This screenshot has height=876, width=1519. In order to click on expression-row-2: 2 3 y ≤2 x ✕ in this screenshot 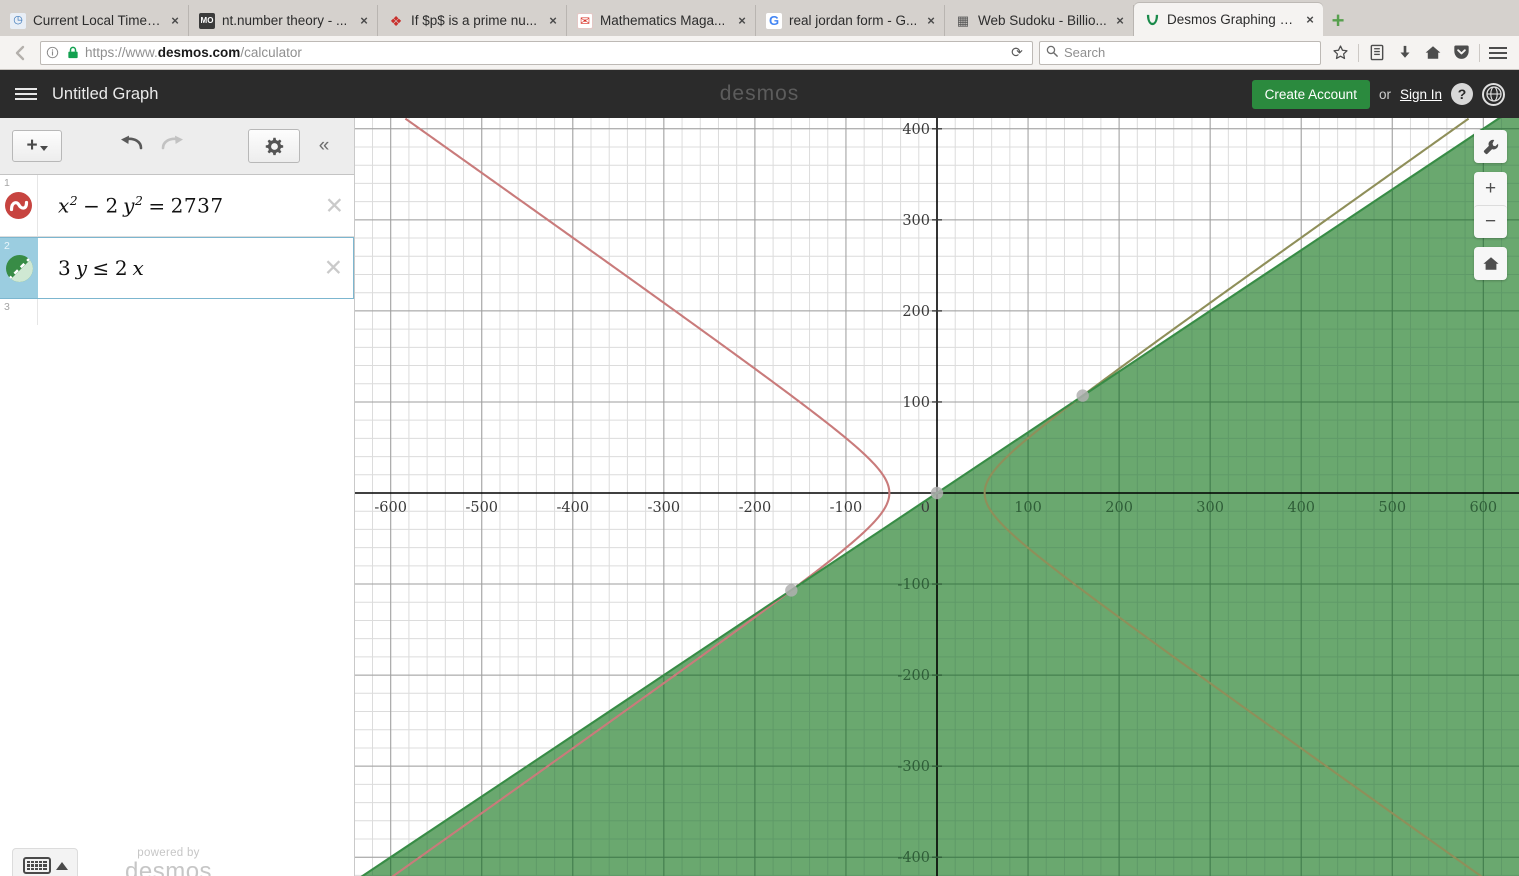, I will do `click(177, 268)`.